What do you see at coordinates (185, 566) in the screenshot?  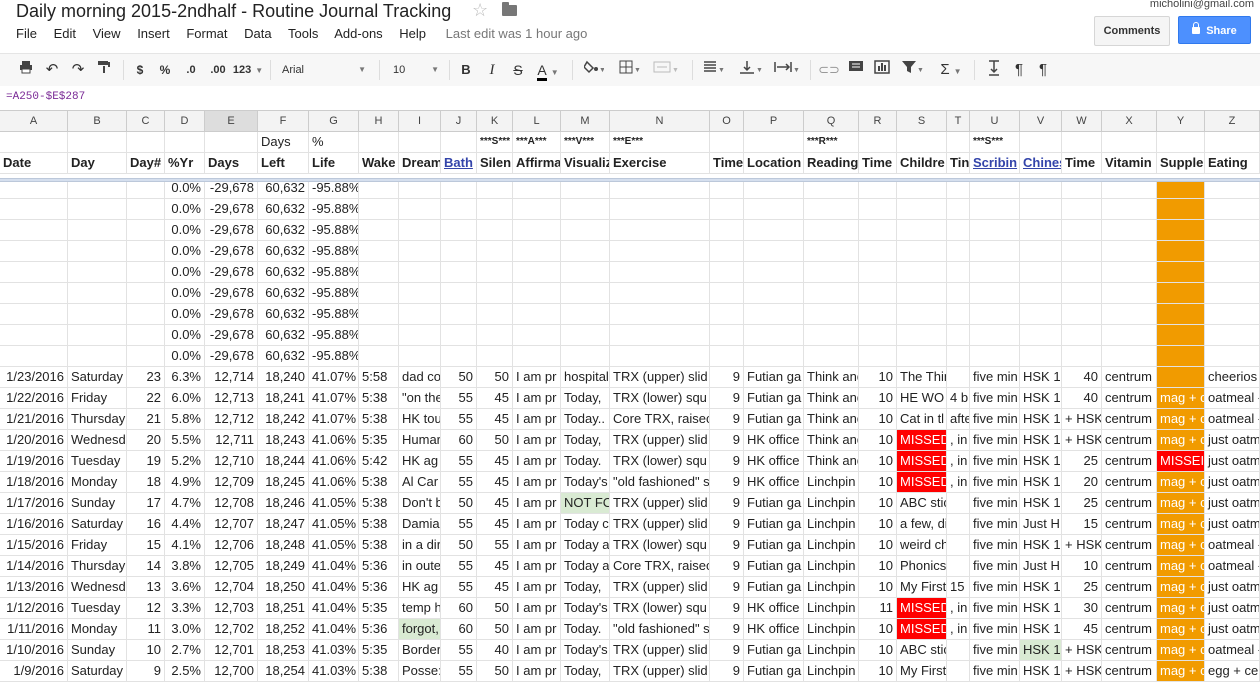 I see `cell-D: 3.8%` at bounding box center [185, 566].